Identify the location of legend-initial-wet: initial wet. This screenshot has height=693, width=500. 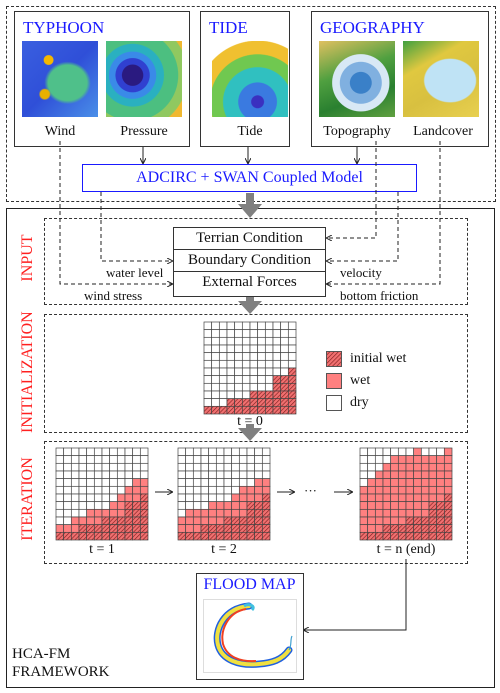
(366, 359).